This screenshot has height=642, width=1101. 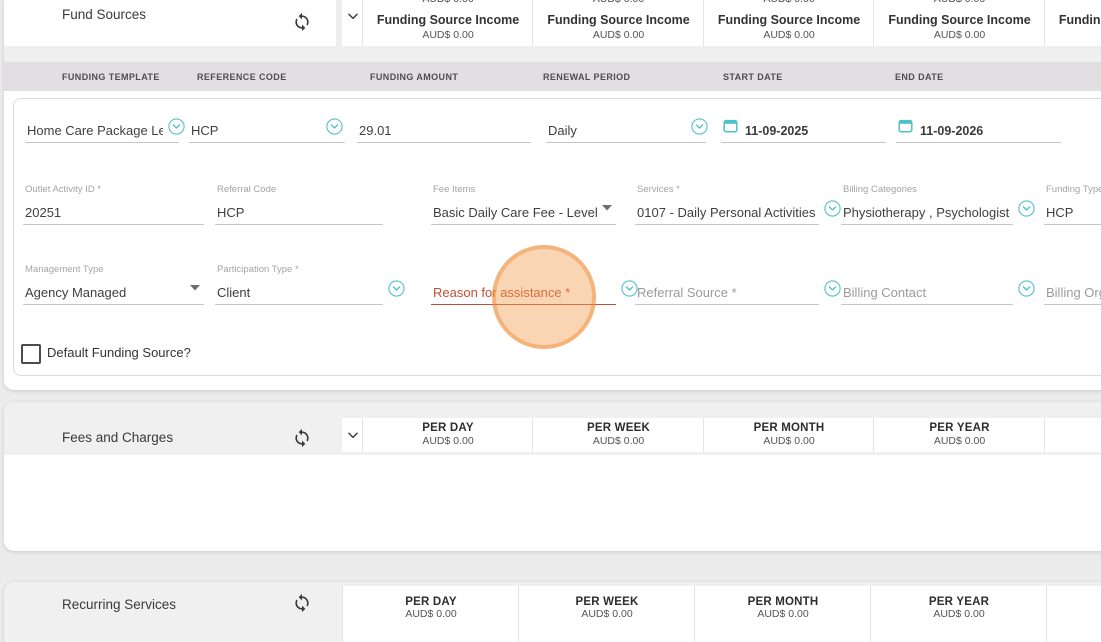 What do you see at coordinates (64, 269) in the screenshot?
I see `management-type-label: Management Type` at bounding box center [64, 269].